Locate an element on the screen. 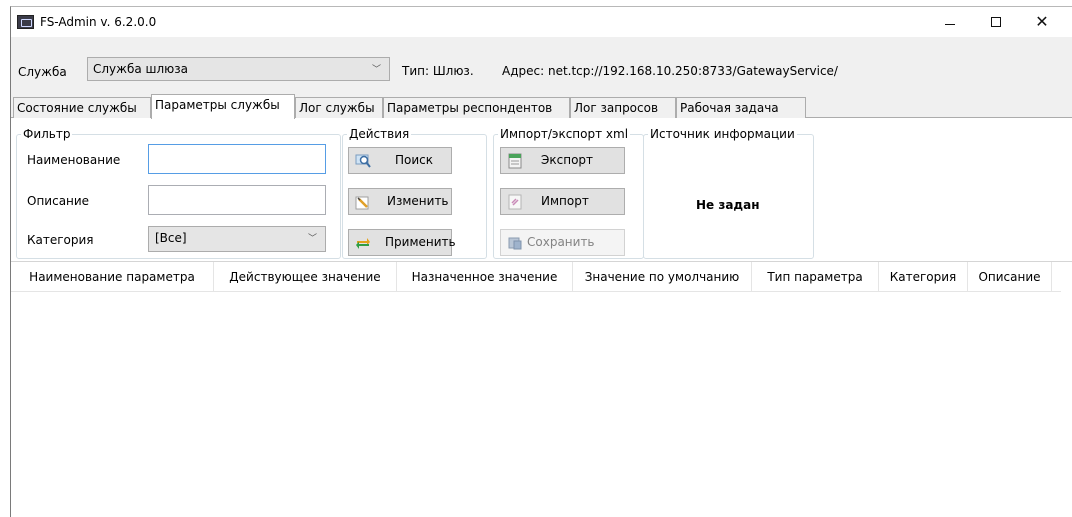 The image size is (1072, 517). import-button-label: Импорт is located at coordinates (565, 201).